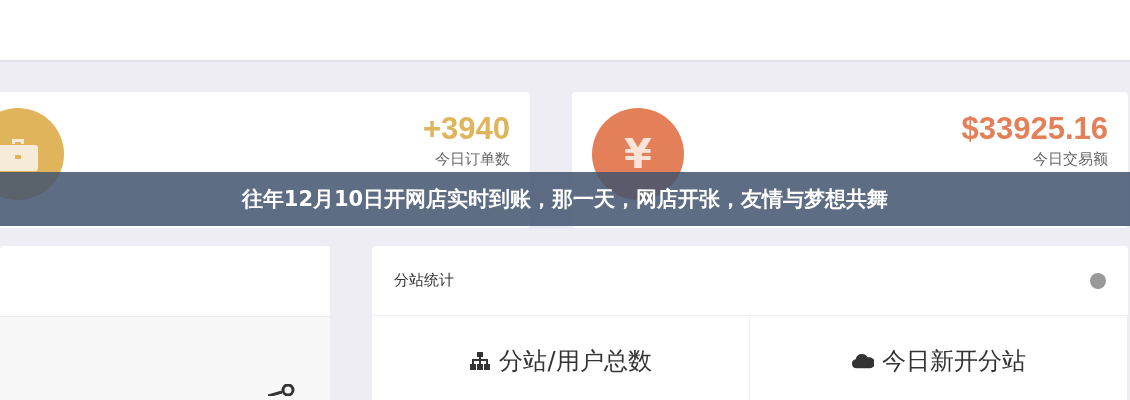 The width and height of the screenshot is (1130, 400). Describe the element at coordinates (638, 154) in the screenshot. I see `yen-icon: ¥` at that location.